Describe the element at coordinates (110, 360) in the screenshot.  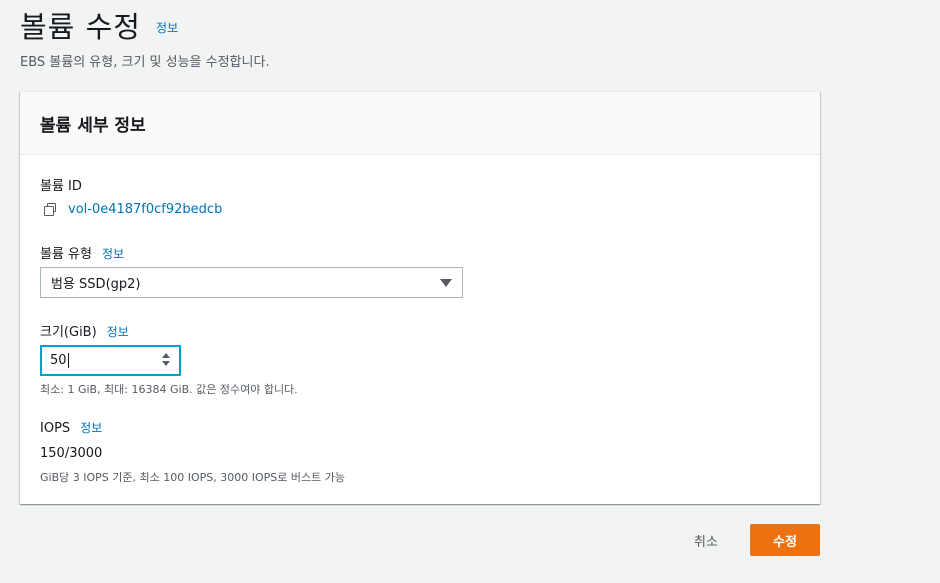
I see `size-input: 50` at that location.